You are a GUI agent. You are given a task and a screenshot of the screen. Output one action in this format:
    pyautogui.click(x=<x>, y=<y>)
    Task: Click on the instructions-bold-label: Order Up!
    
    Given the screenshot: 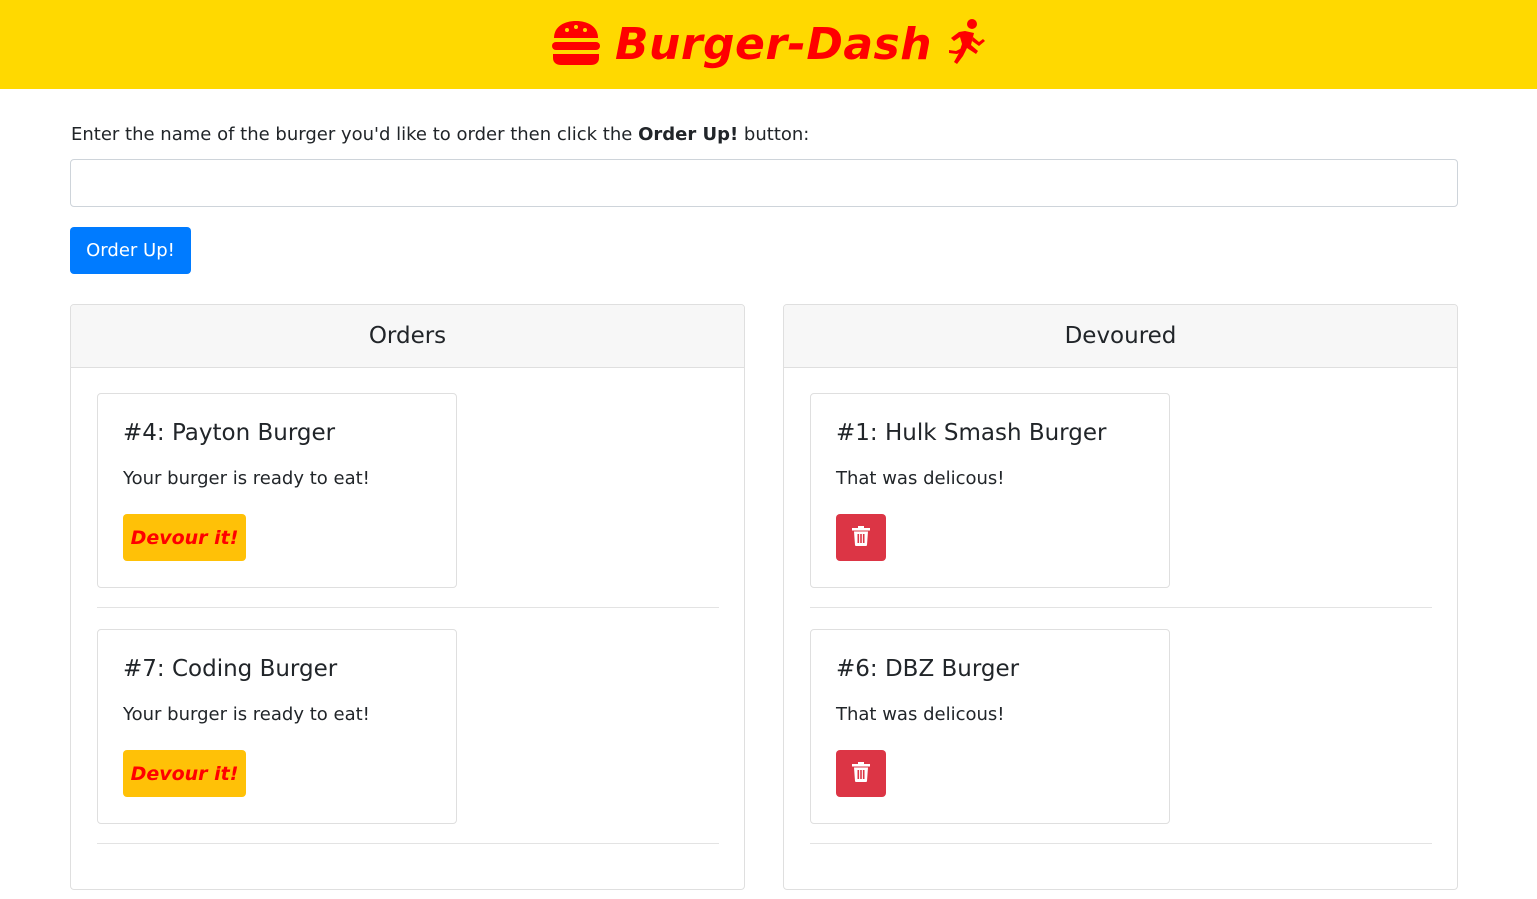 What is the action you would take?
    pyautogui.click(x=688, y=134)
    